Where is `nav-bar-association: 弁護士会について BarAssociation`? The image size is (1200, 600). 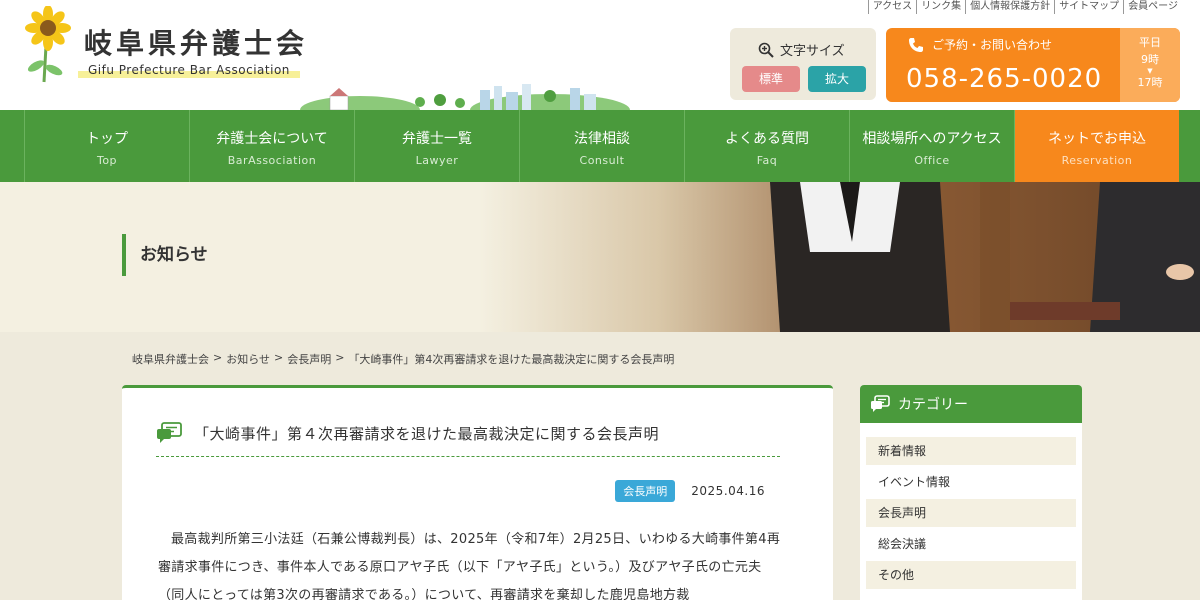
nav-bar-association: 弁護士会について BarAssociation is located at coordinates (271, 146).